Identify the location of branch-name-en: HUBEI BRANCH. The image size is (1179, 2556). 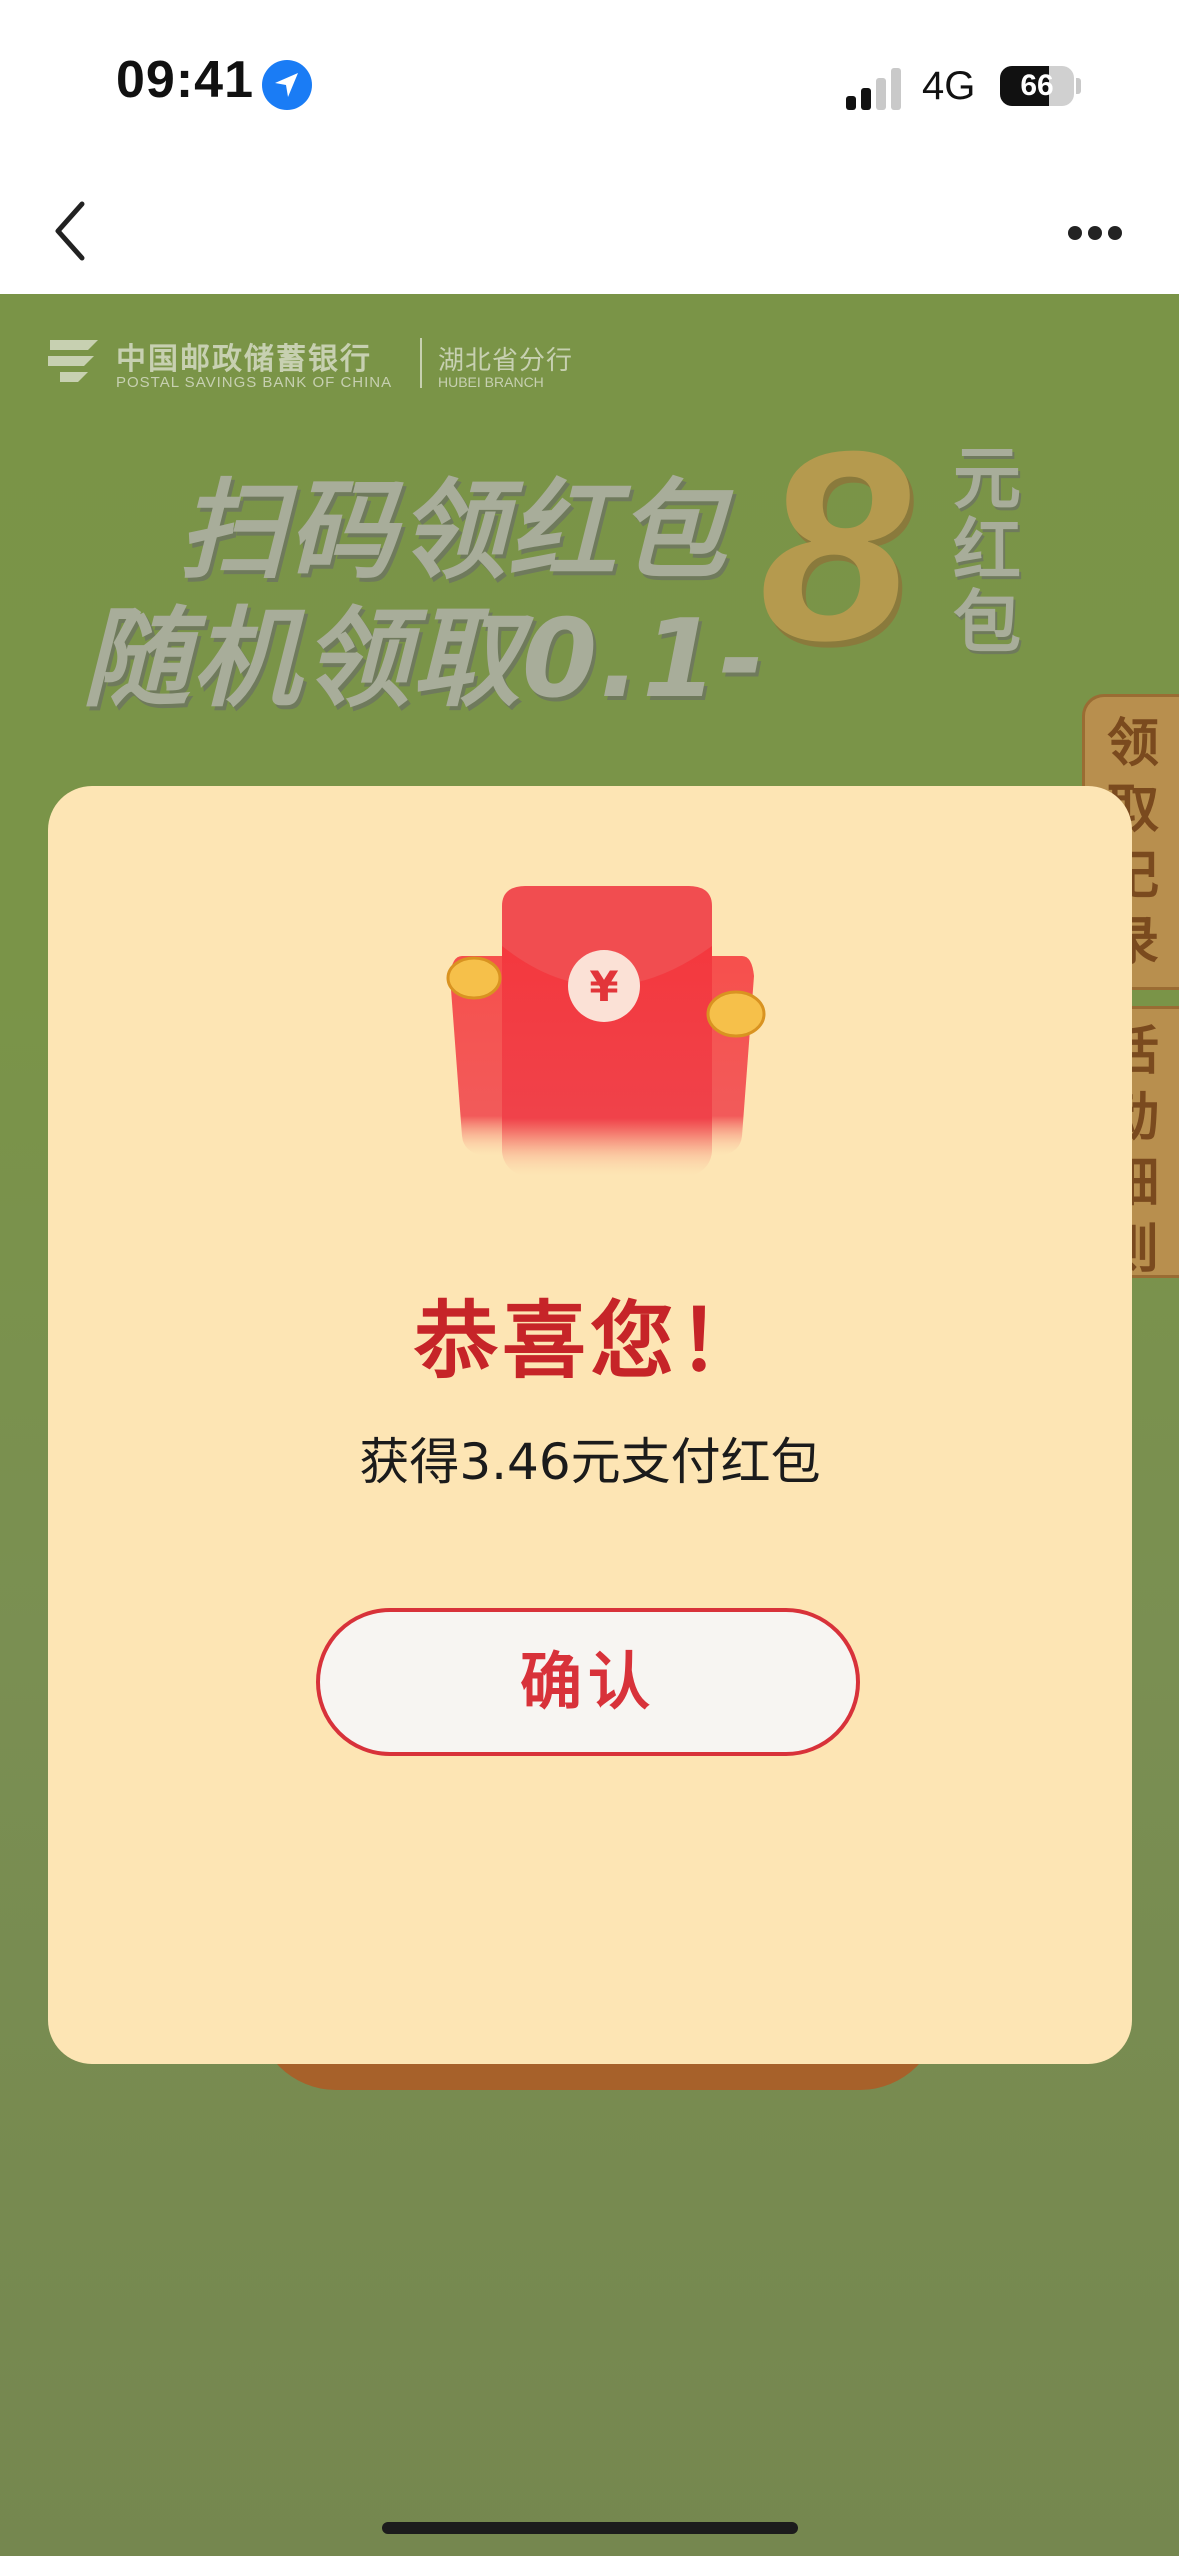
(491, 382).